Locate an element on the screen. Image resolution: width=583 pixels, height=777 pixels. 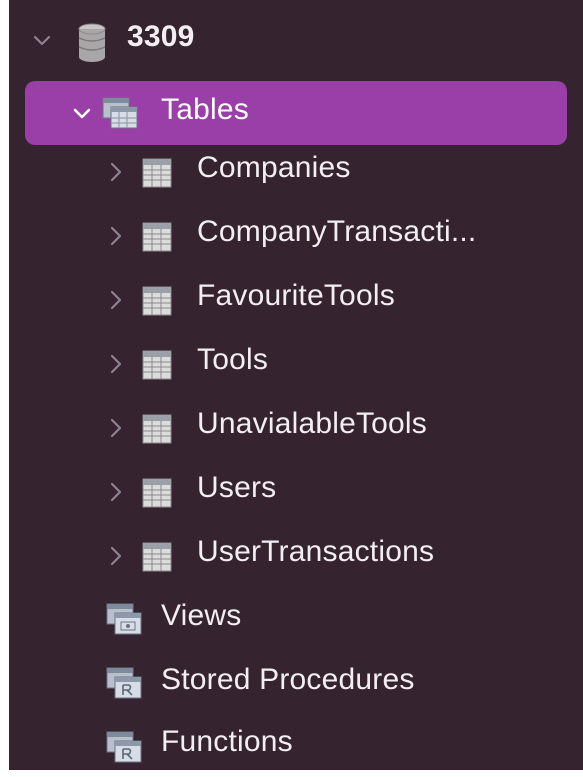
stored-procedures-group-label: Stored Procedures is located at coordinates (288, 679).